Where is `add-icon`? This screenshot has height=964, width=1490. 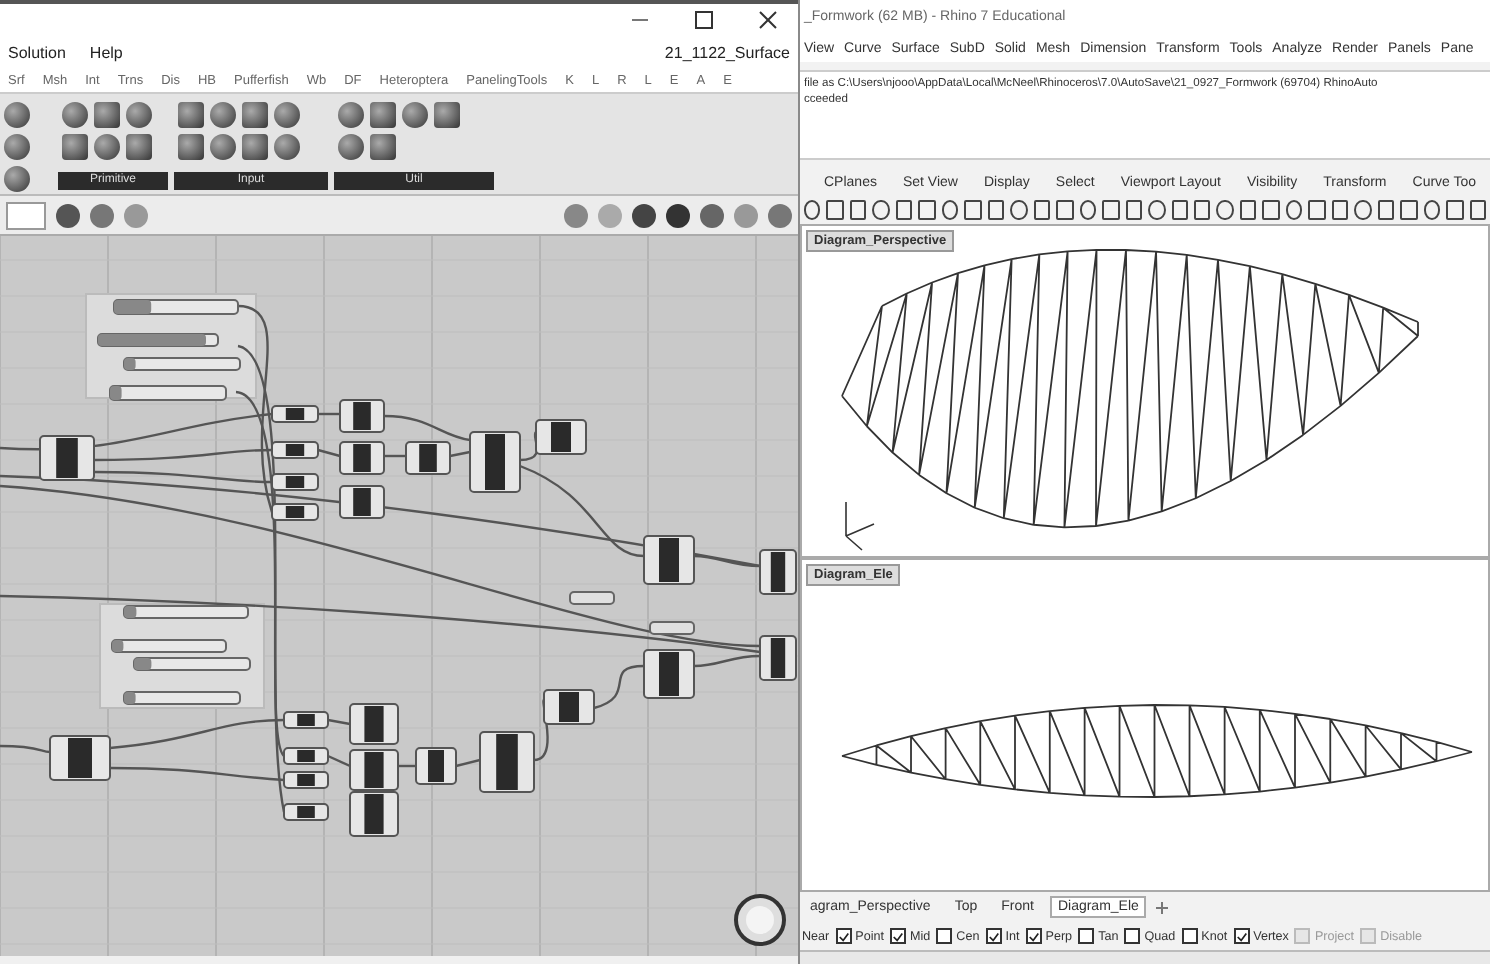 add-icon is located at coordinates (1162, 907).